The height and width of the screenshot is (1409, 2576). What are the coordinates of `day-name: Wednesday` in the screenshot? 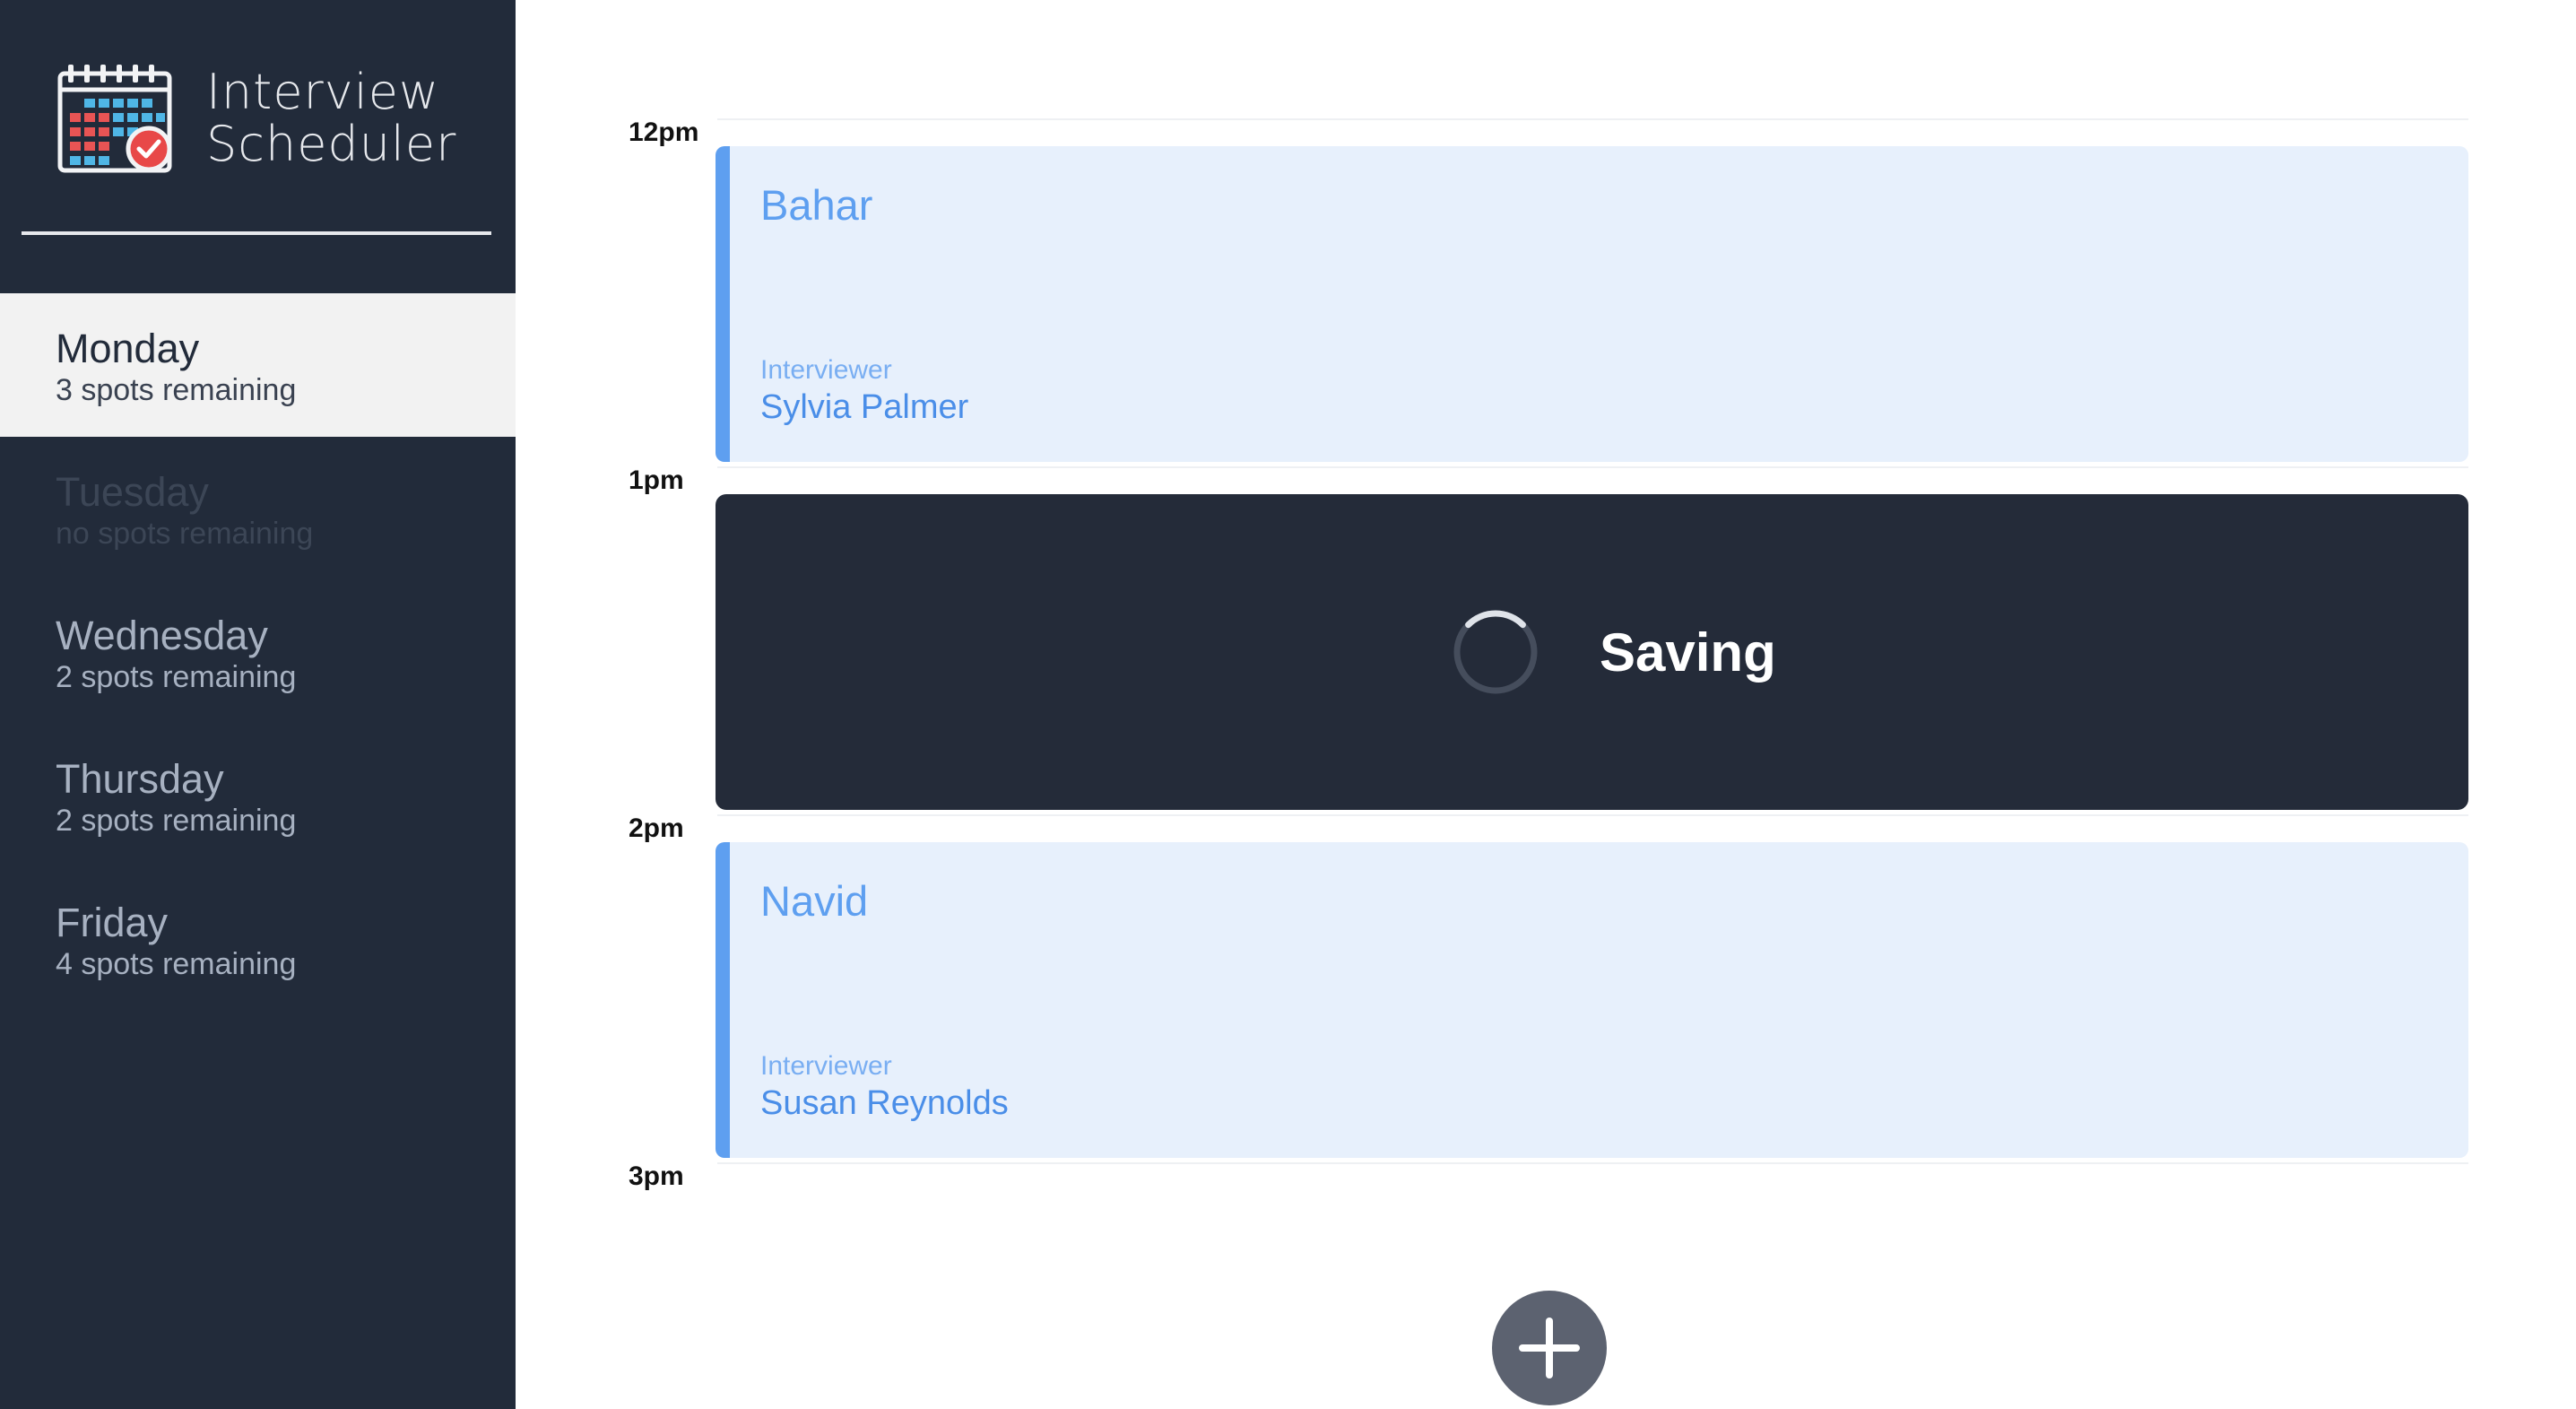 It's located at (162, 635).